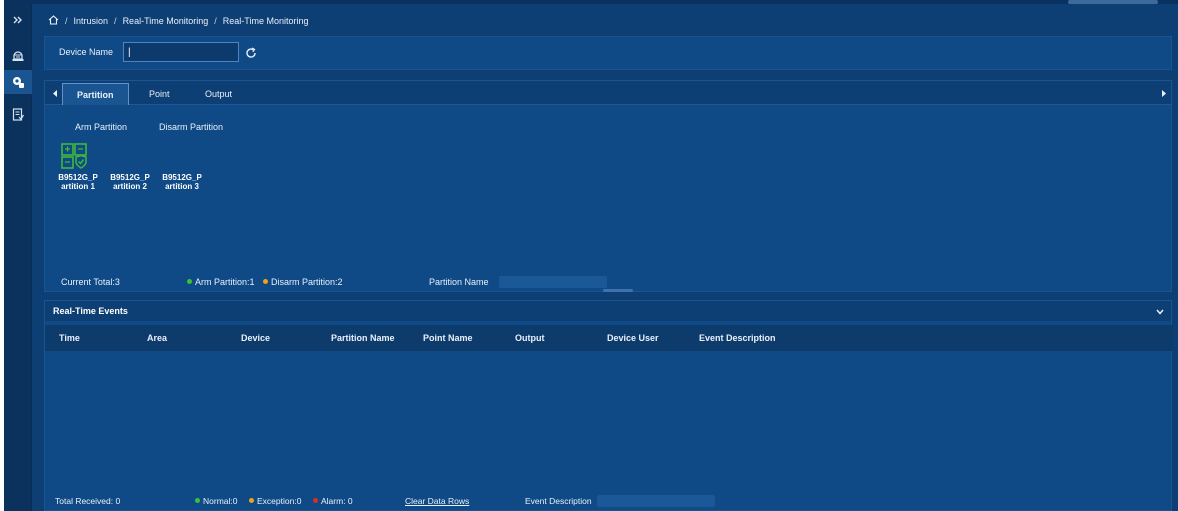 The image size is (1178, 511). What do you see at coordinates (337, 501) in the screenshot?
I see `alarm-count-text: Alarm: 0` at bounding box center [337, 501].